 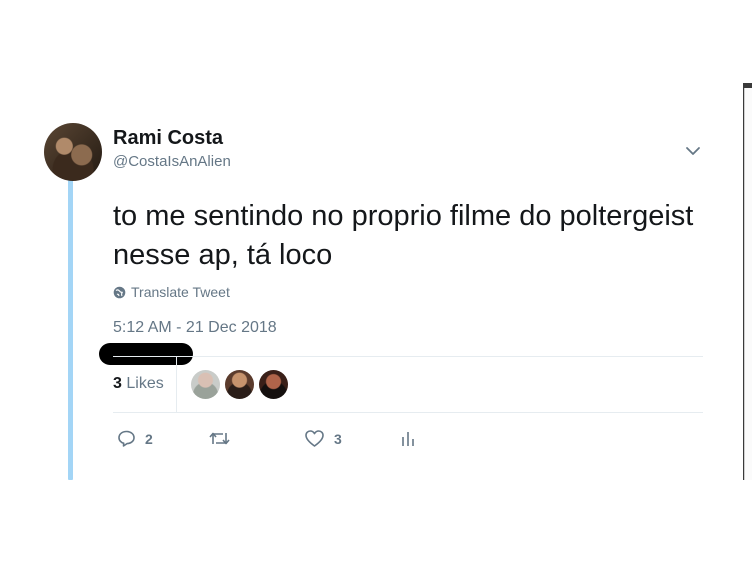 I want to click on analytics-icon, so click(x=408, y=438).